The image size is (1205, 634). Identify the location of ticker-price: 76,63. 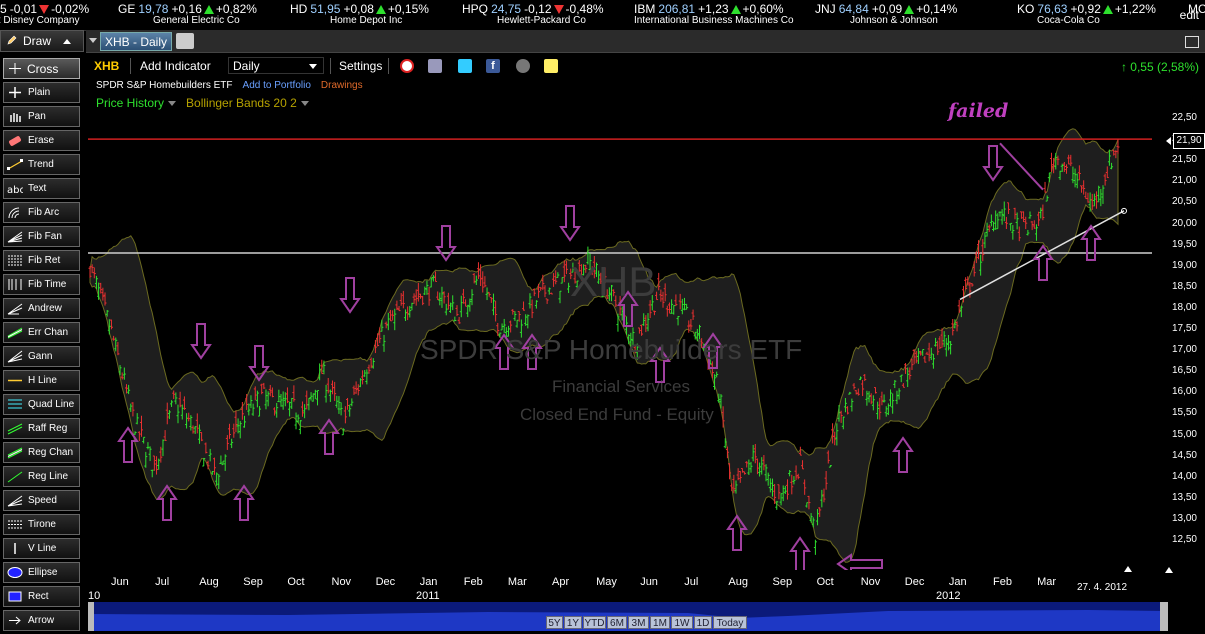
(1052, 9).